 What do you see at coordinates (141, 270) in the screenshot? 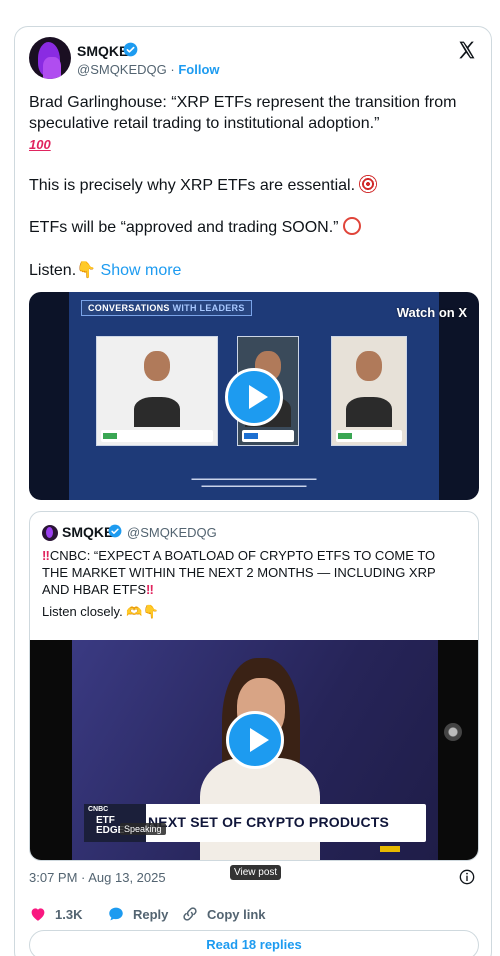
I see `show-more-link: Show more` at bounding box center [141, 270].